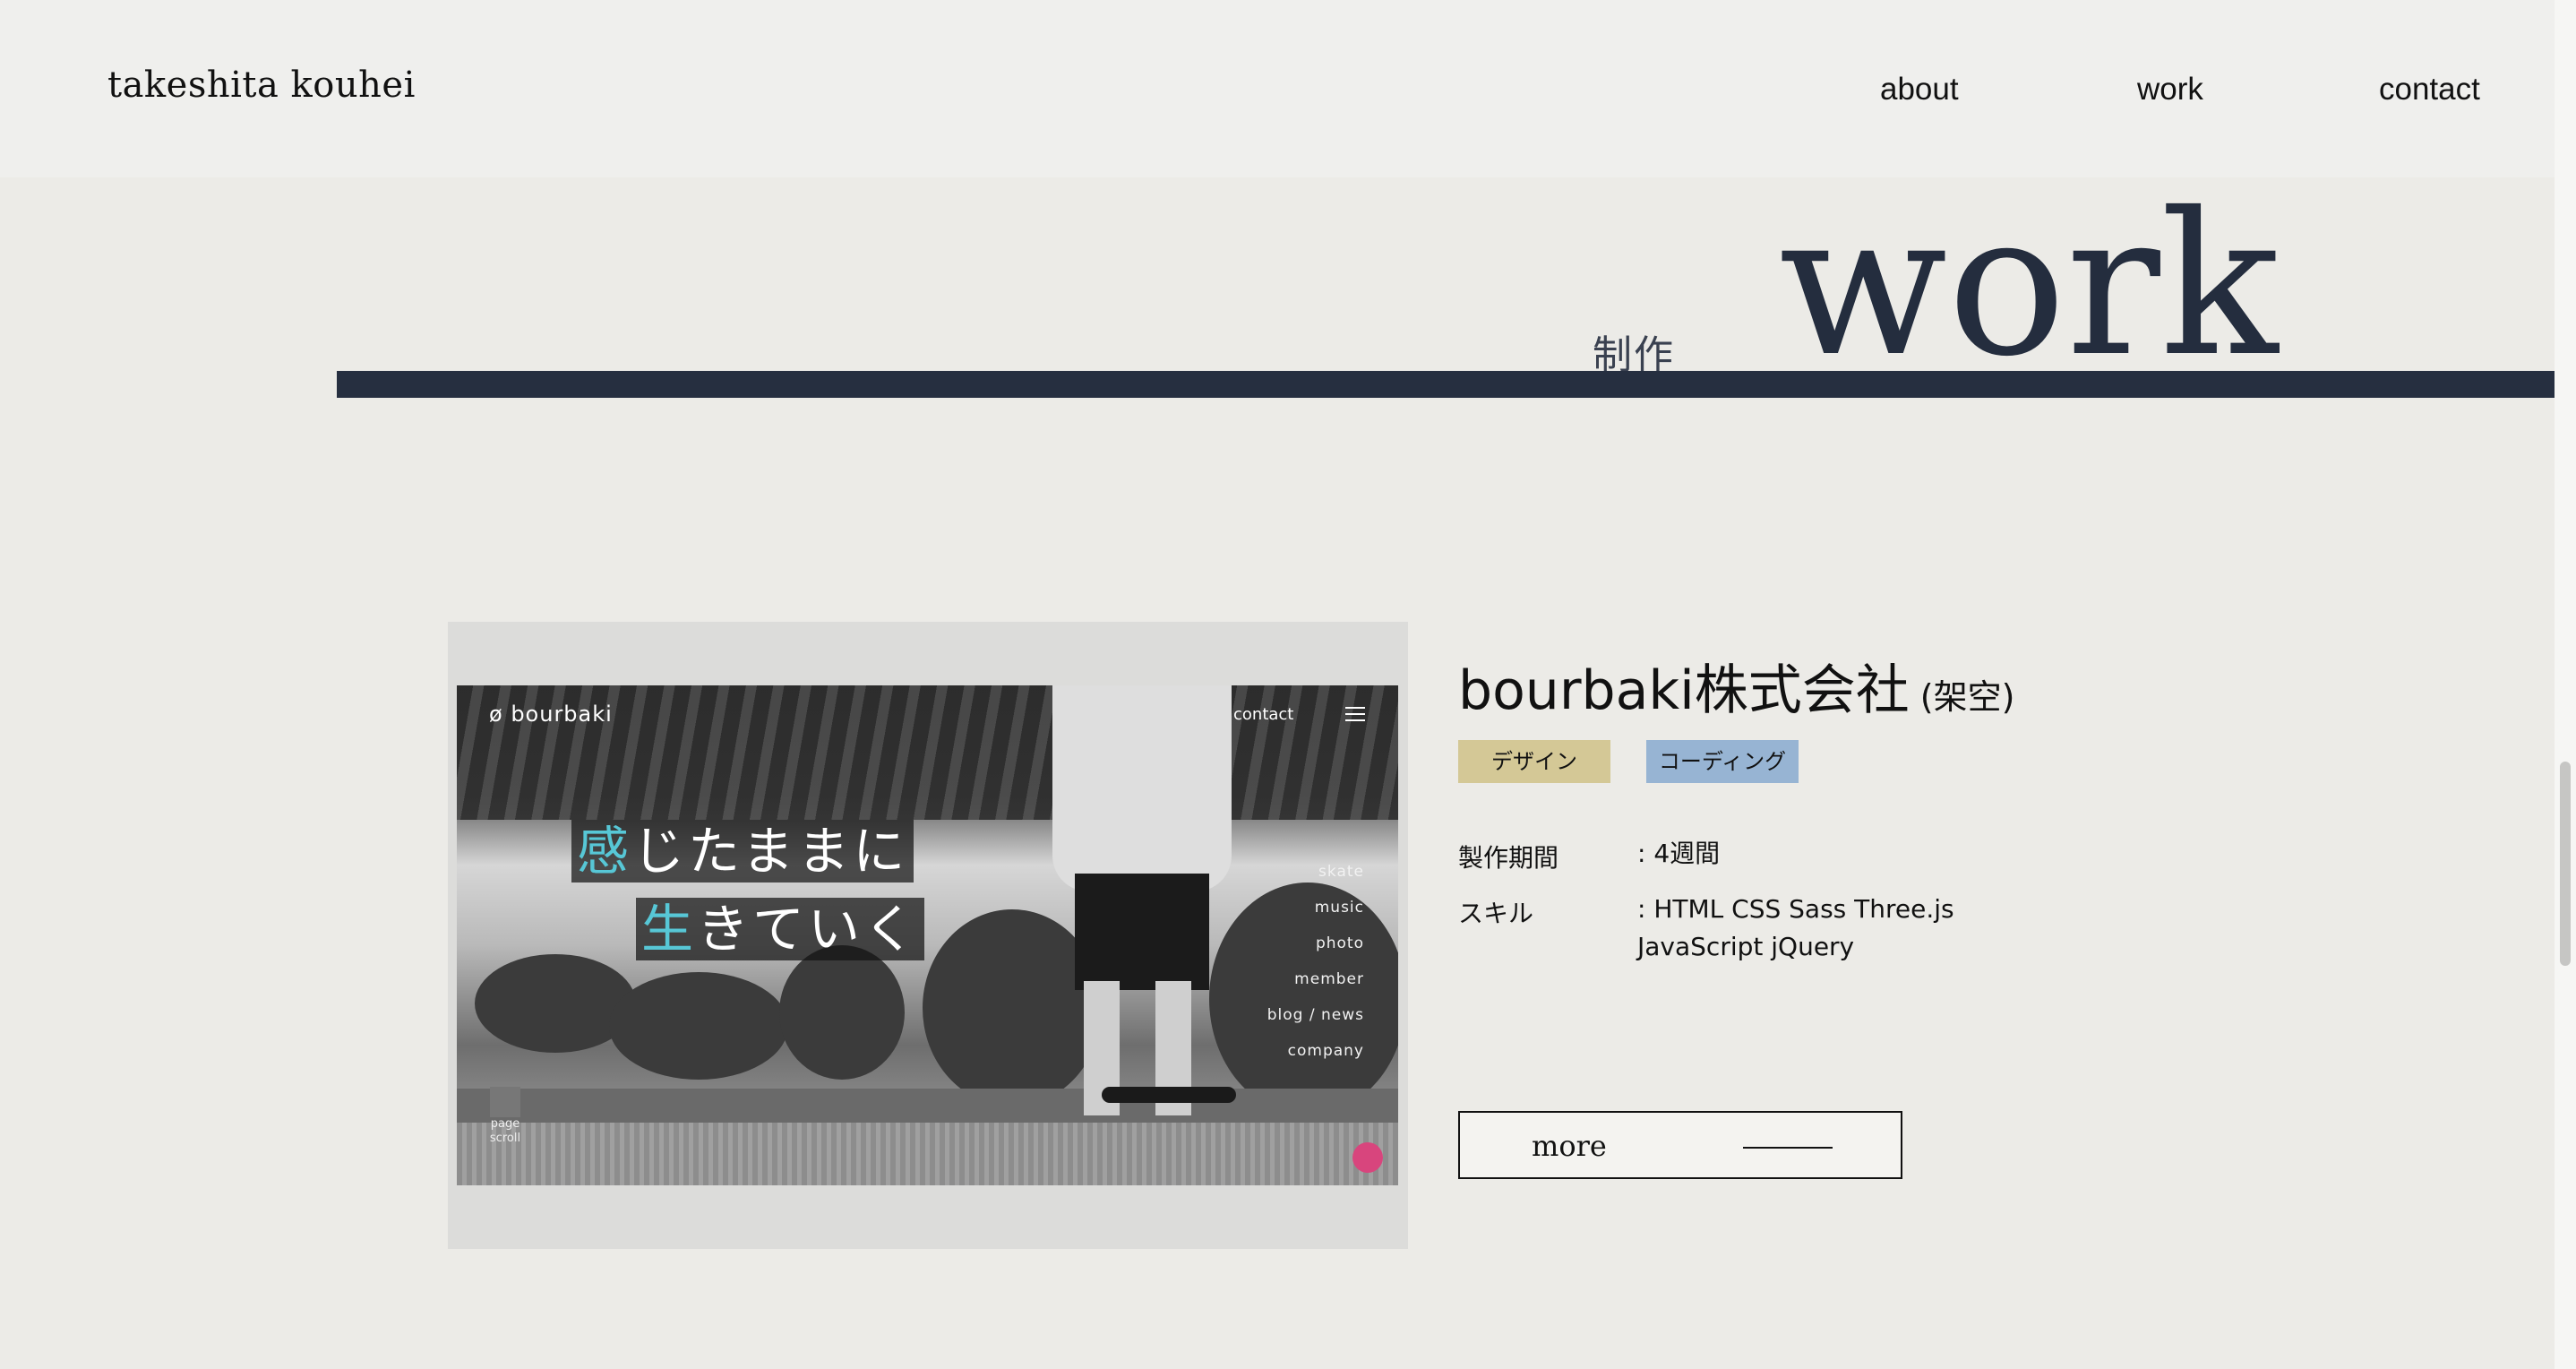 Image resolution: width=2576 pixels, height=1369 pixels. I want to click on thumbnail-skateboard, so click(1169, 1095).